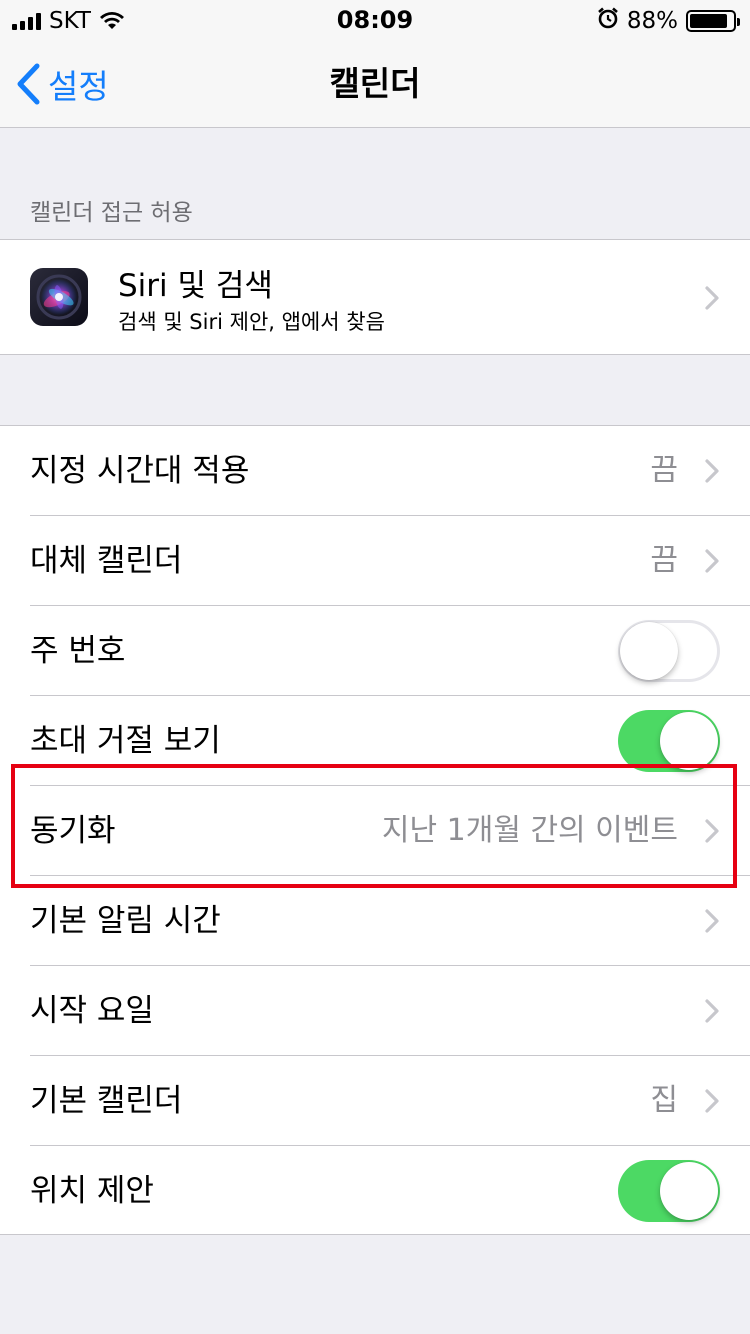 This screenshot has height=1334, width=750. What do you see at coordinates (664, 1100) in the screenshot?
I see `row-value: 집` at bounding box center [664, 1100].